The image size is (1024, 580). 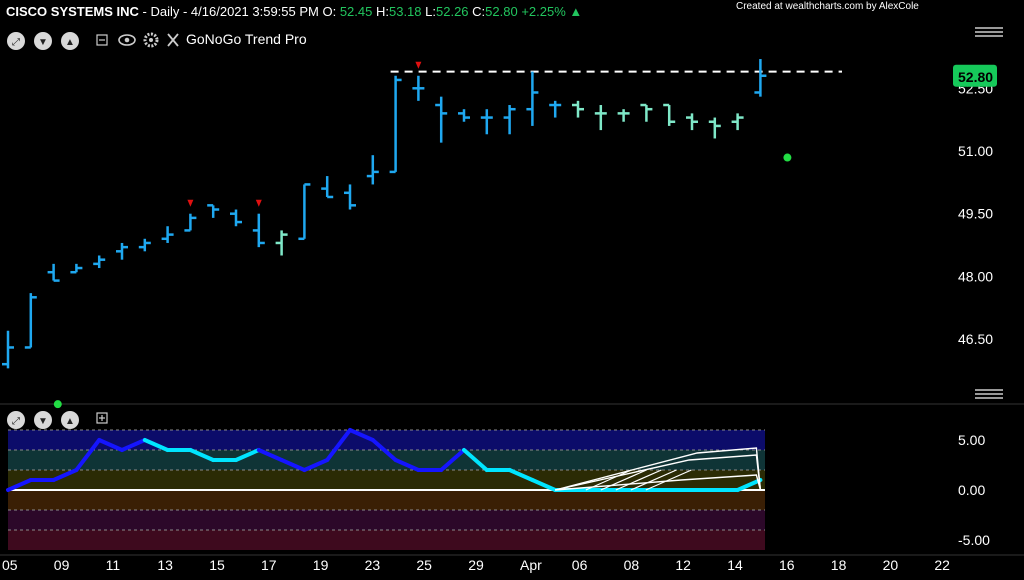 I want to click on change-value: +2.25%, so click(x=541, y=11).